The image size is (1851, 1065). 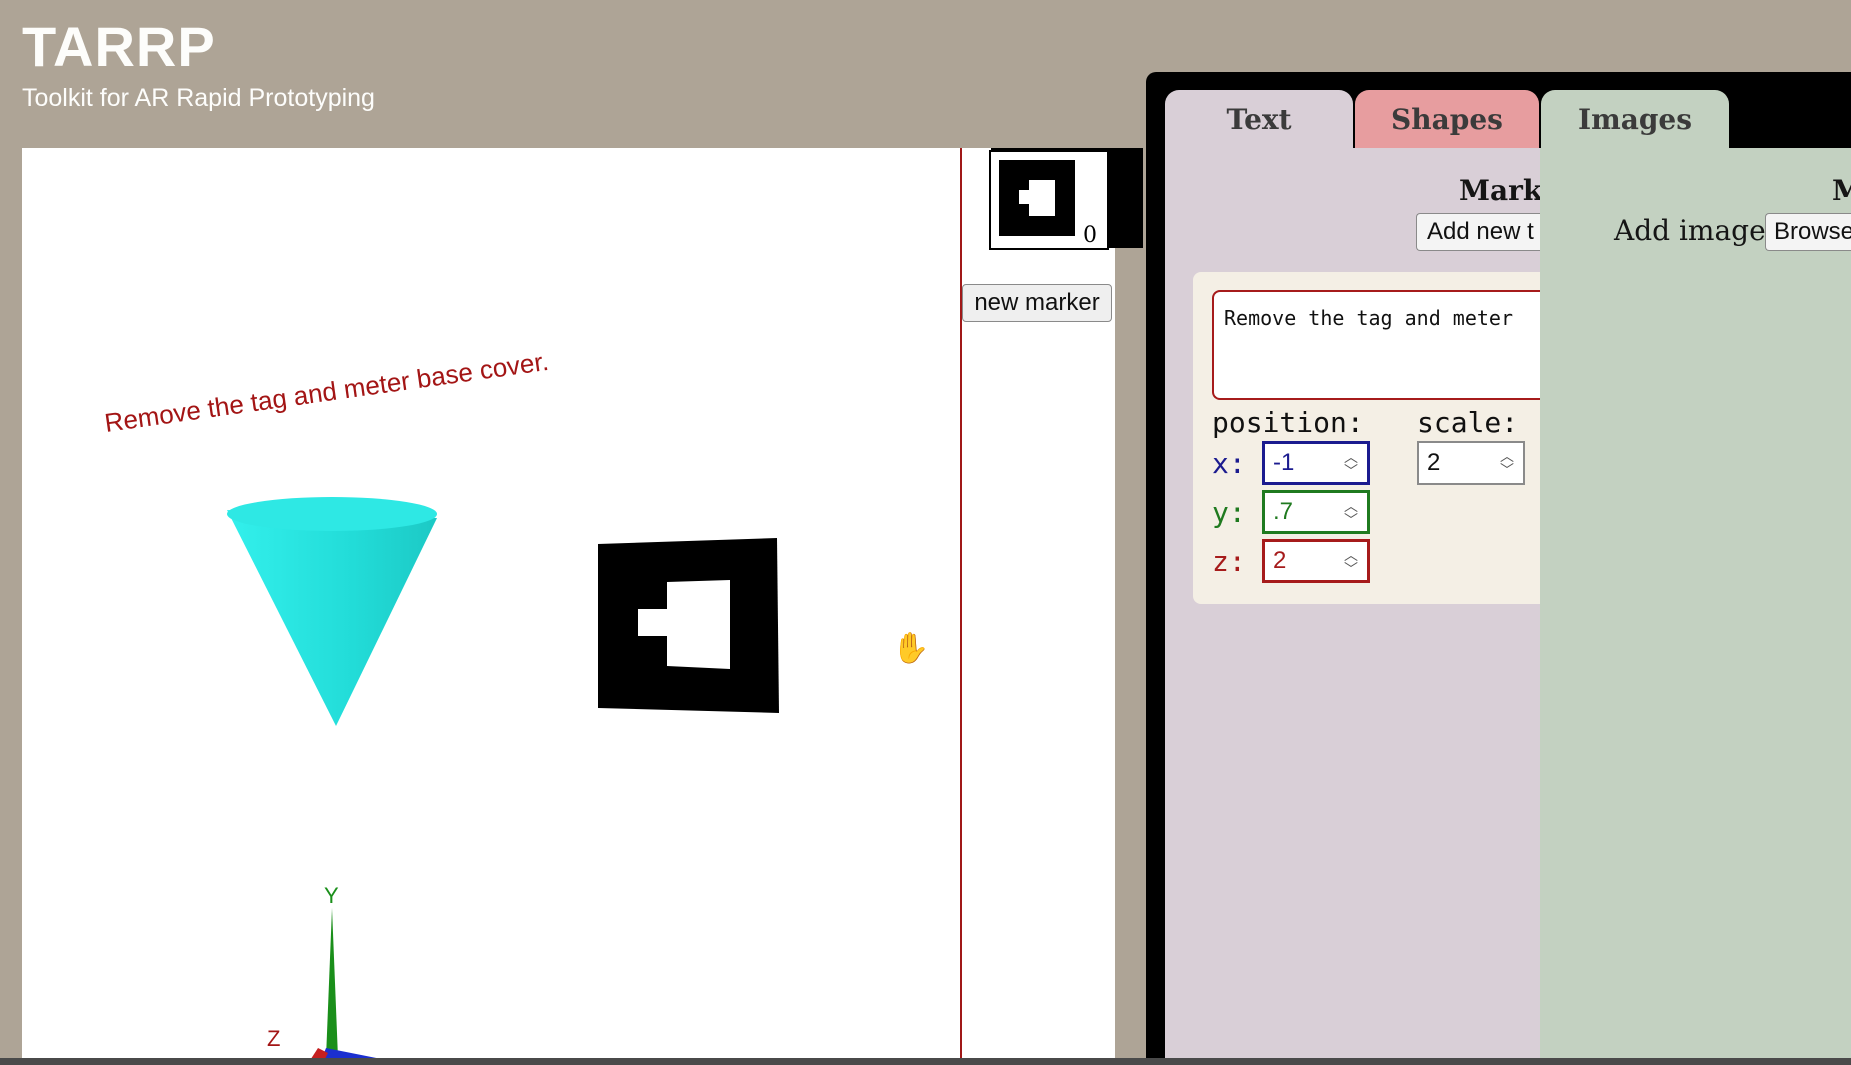 I want to click on app-subtitle: Toolkit for AR Rapid Prototyping, so click(x=198, y=98).